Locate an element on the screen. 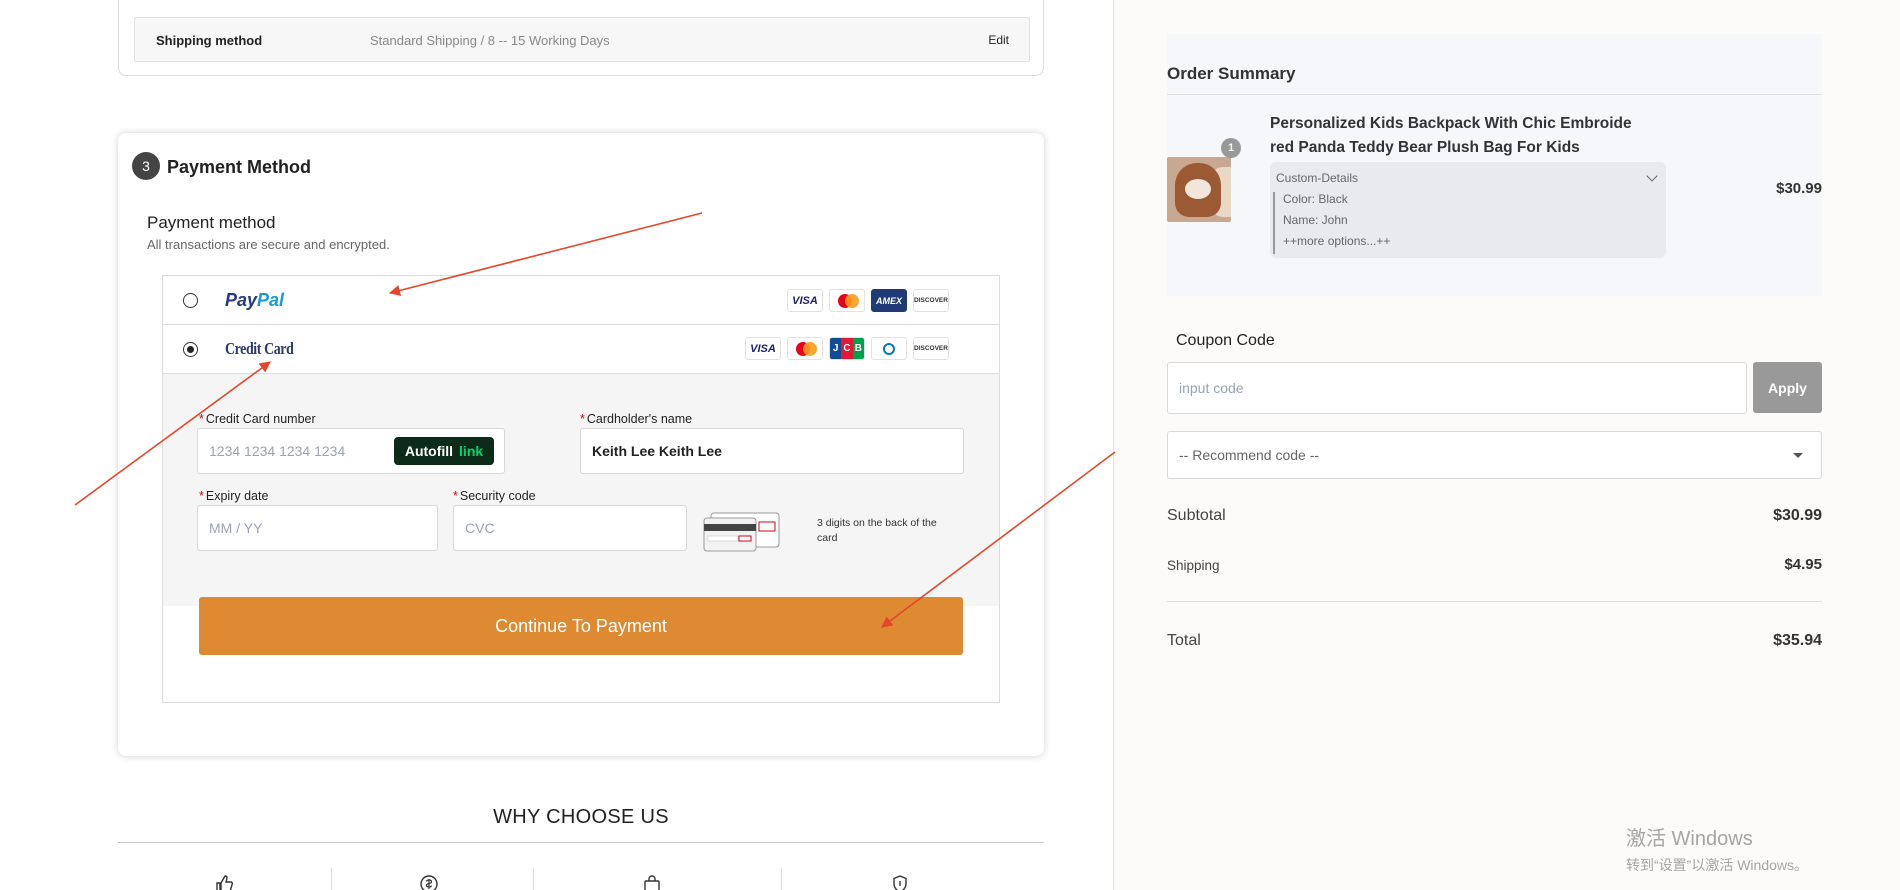  shipping-method-value: Standard Shipping / 8 -- 15 Working Days is located at coordinates (490, 40).